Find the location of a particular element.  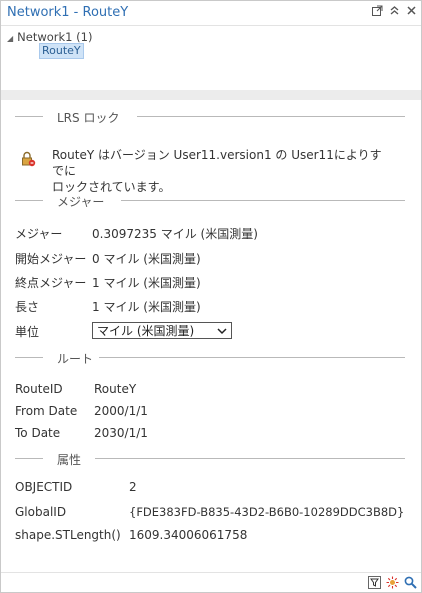

bottom-toolbar is located at coordinates (211, 582).